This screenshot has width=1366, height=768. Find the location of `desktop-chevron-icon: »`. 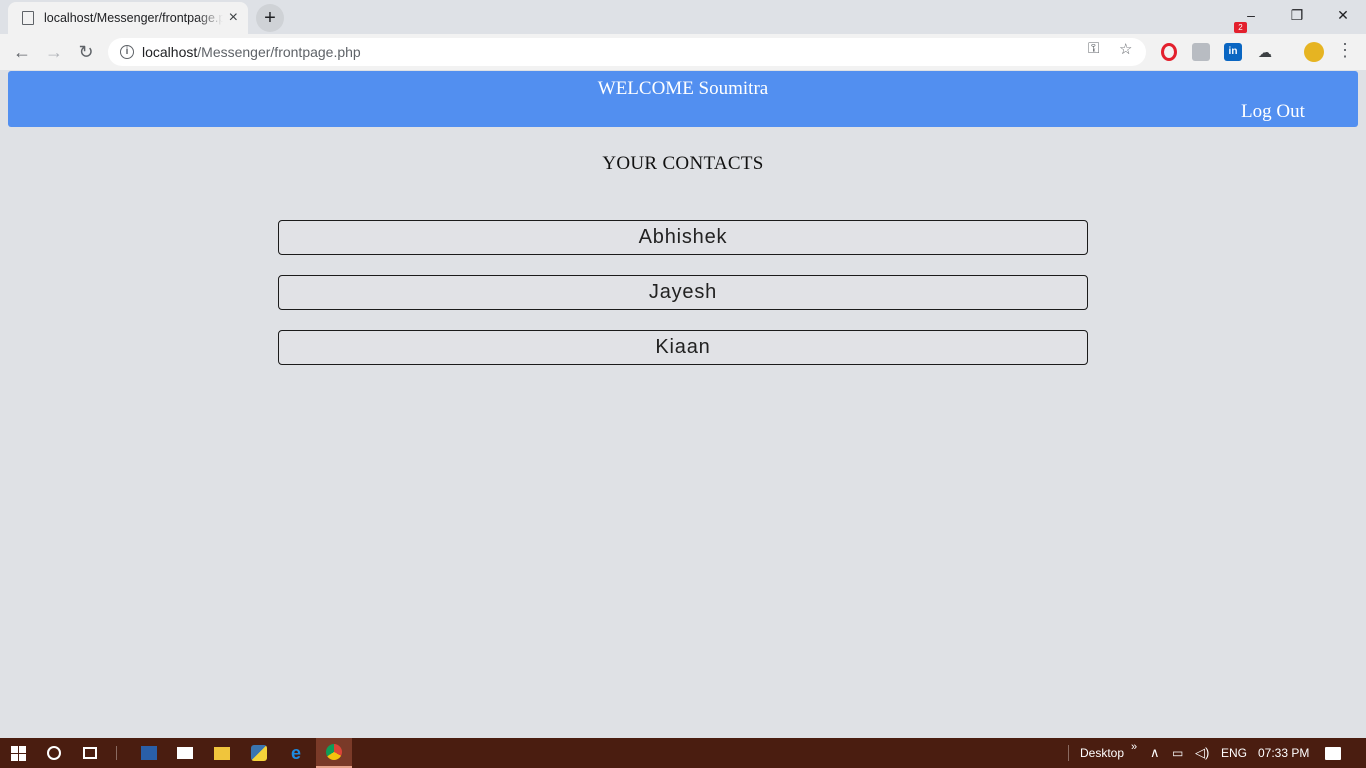

desktop-chevron-icon: » is located at coordinates (1134, 747).